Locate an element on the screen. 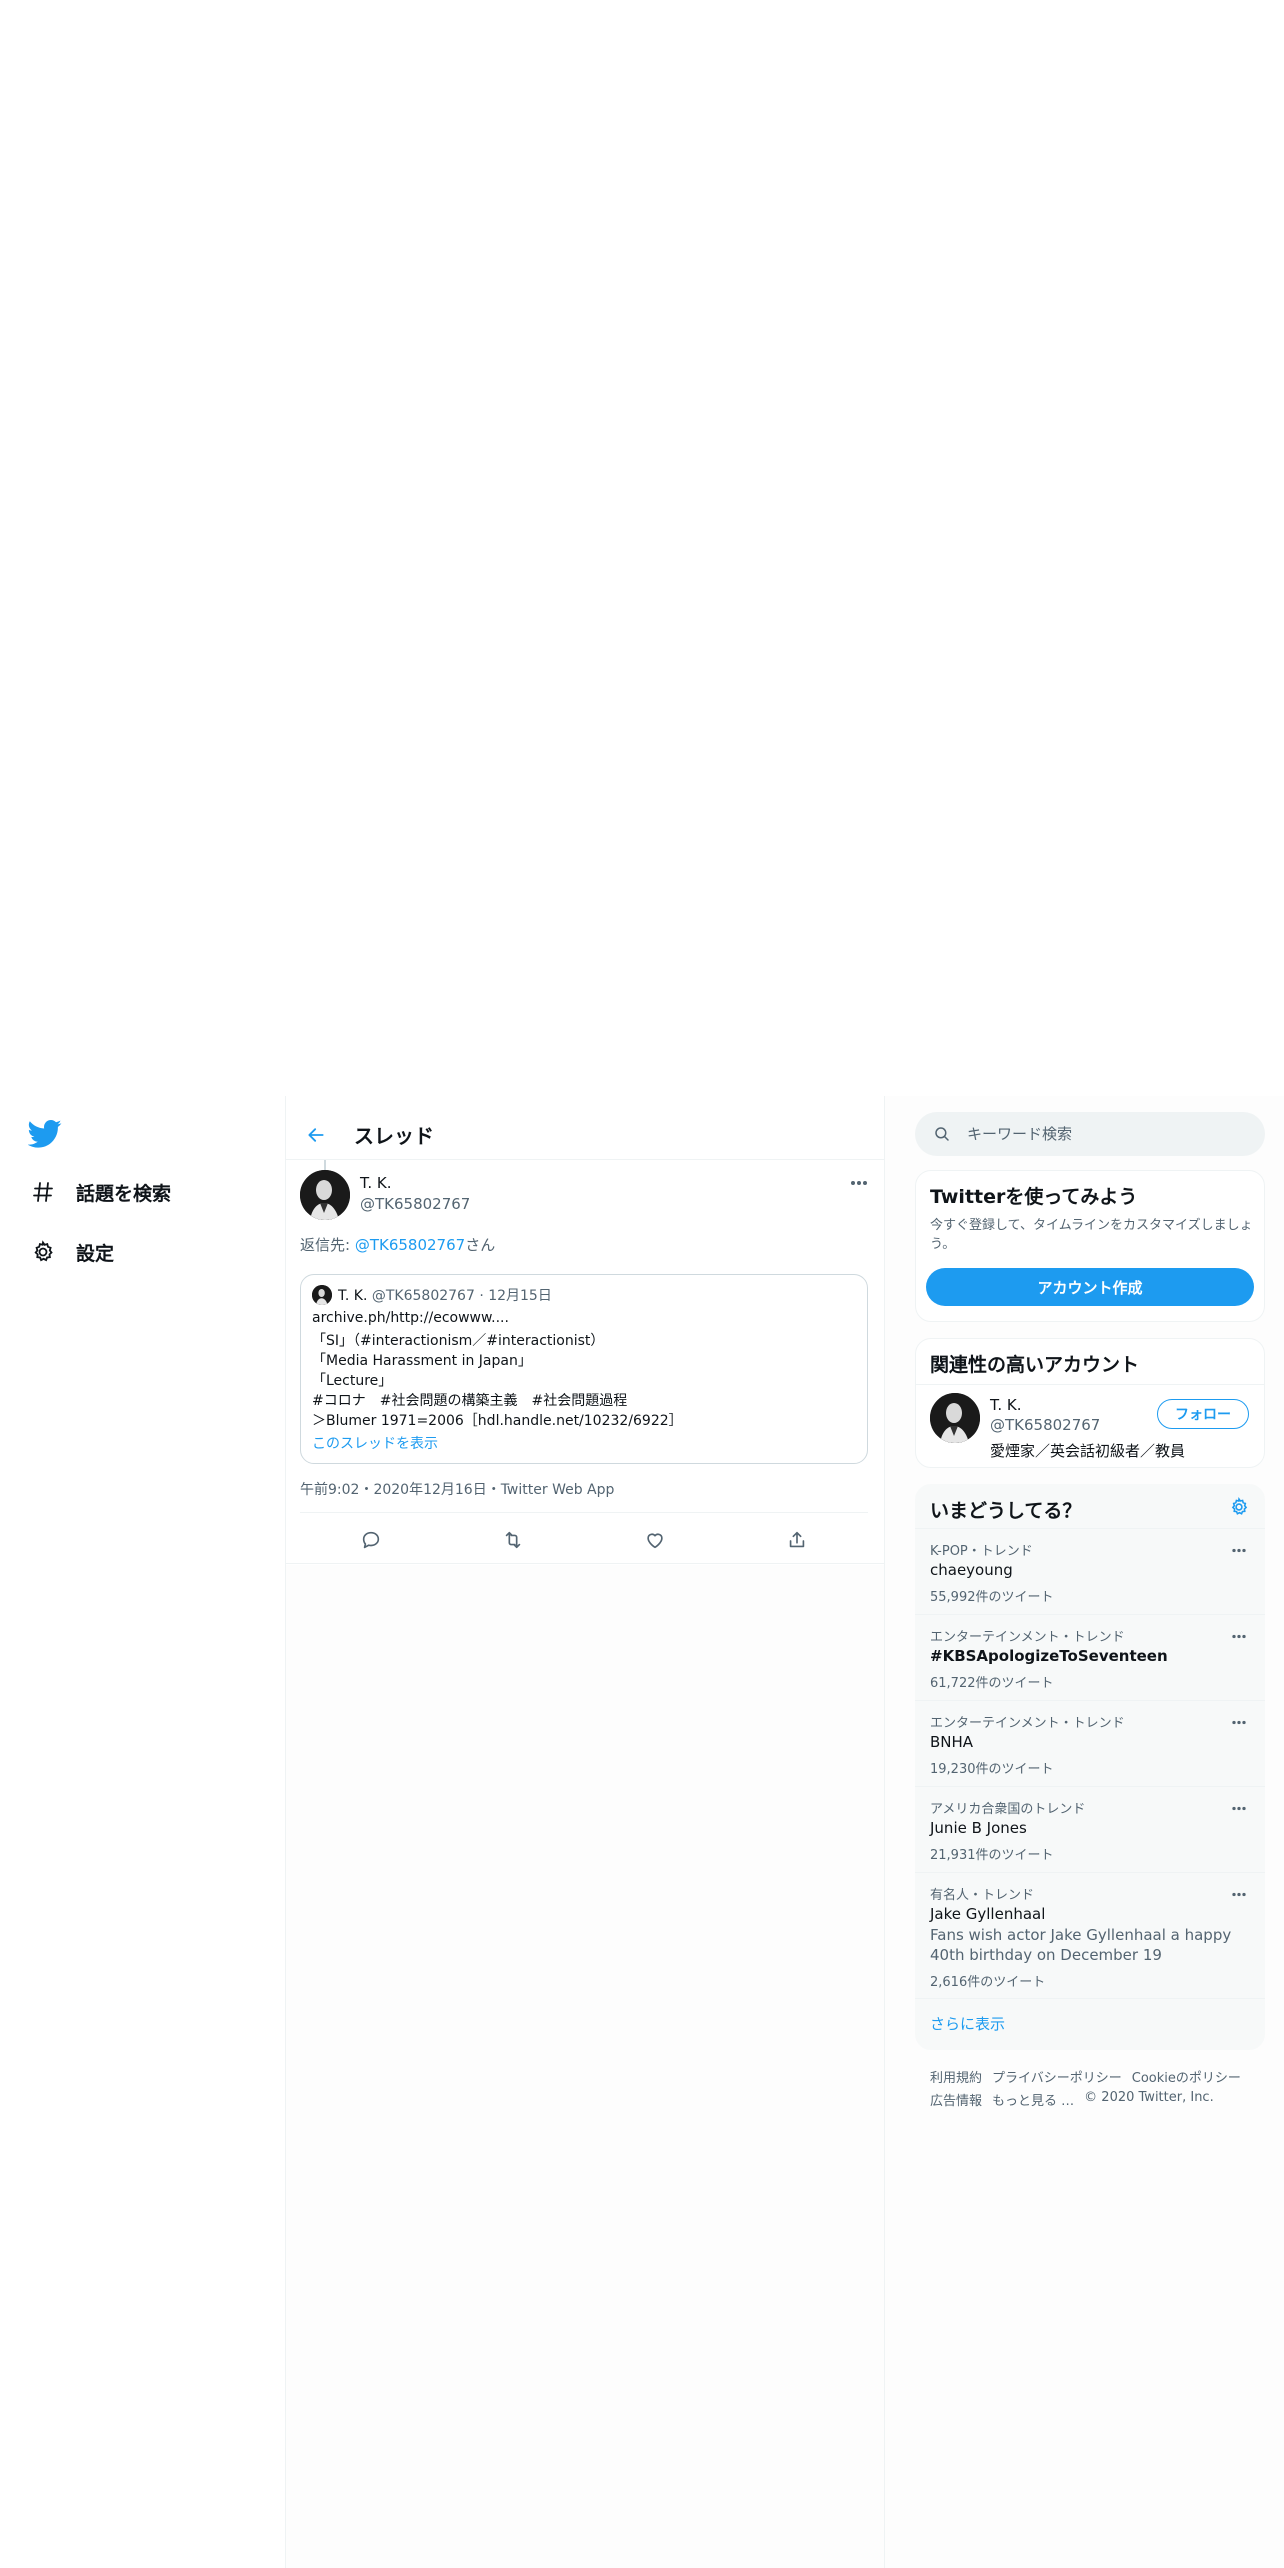  search-bar is located at coordinates (1090, 1134).